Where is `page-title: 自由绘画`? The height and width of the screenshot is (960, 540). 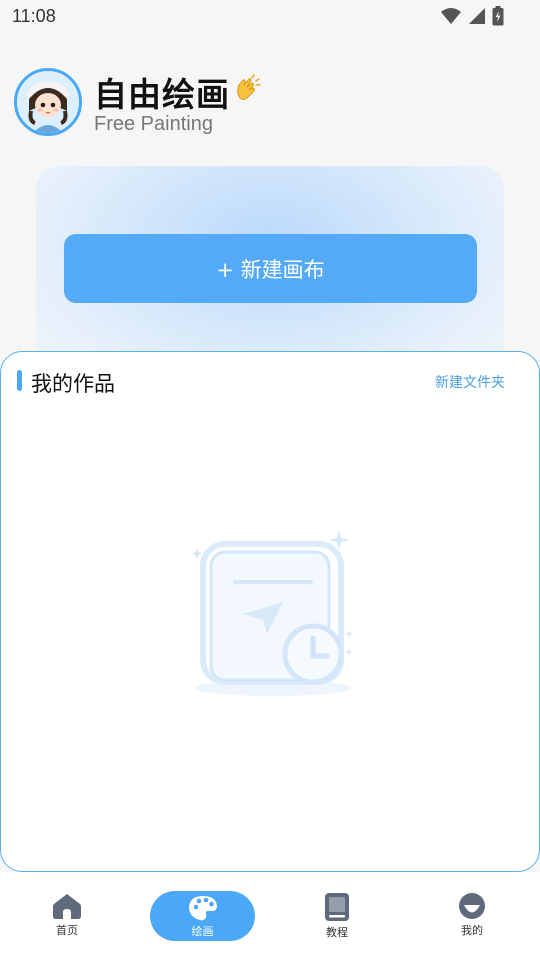 page-title: 自由绘画 is located at coordinates (162, 94).